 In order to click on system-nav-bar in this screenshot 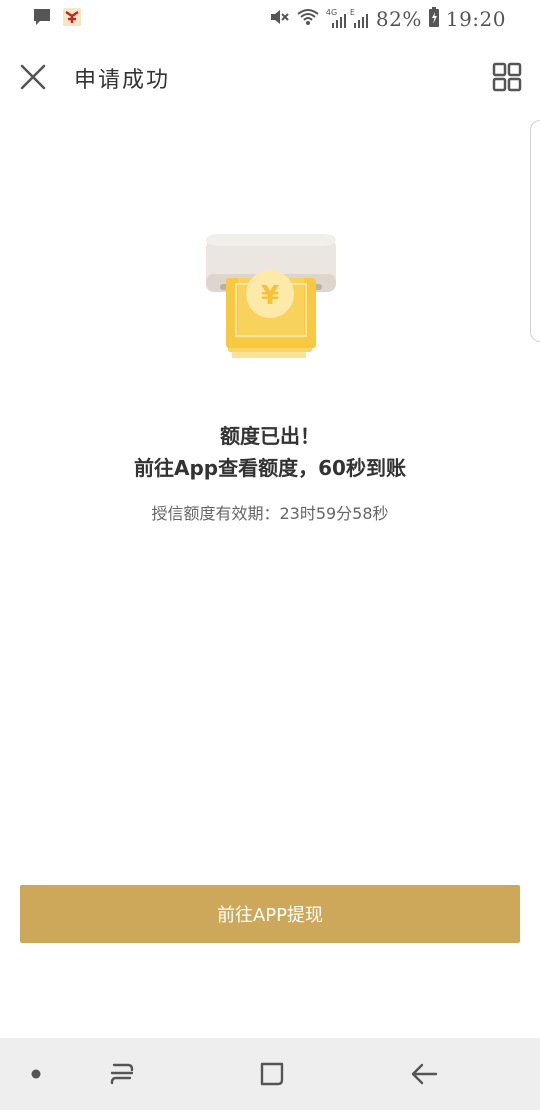, I will do `click(270, 1074)`.